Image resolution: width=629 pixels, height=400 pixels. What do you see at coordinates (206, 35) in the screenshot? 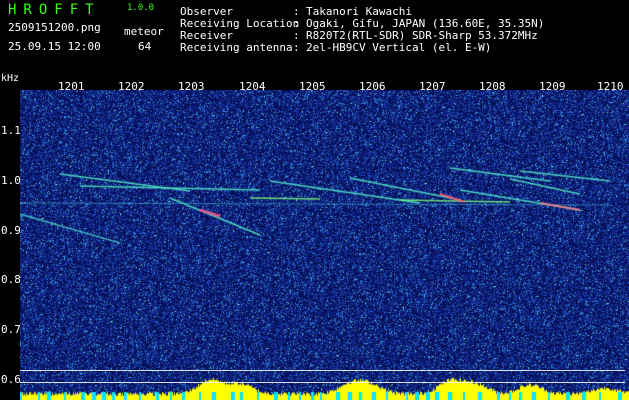
I see `receiver-label: Receiver` at bounding box center [206, 35].